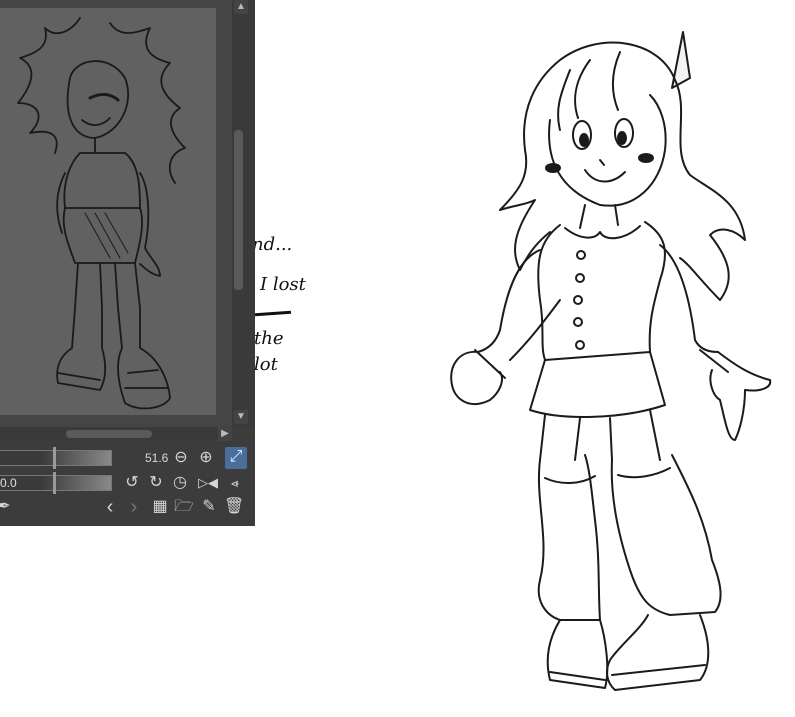  I want to click on trash-icon: 🗑, so click(234, 507).